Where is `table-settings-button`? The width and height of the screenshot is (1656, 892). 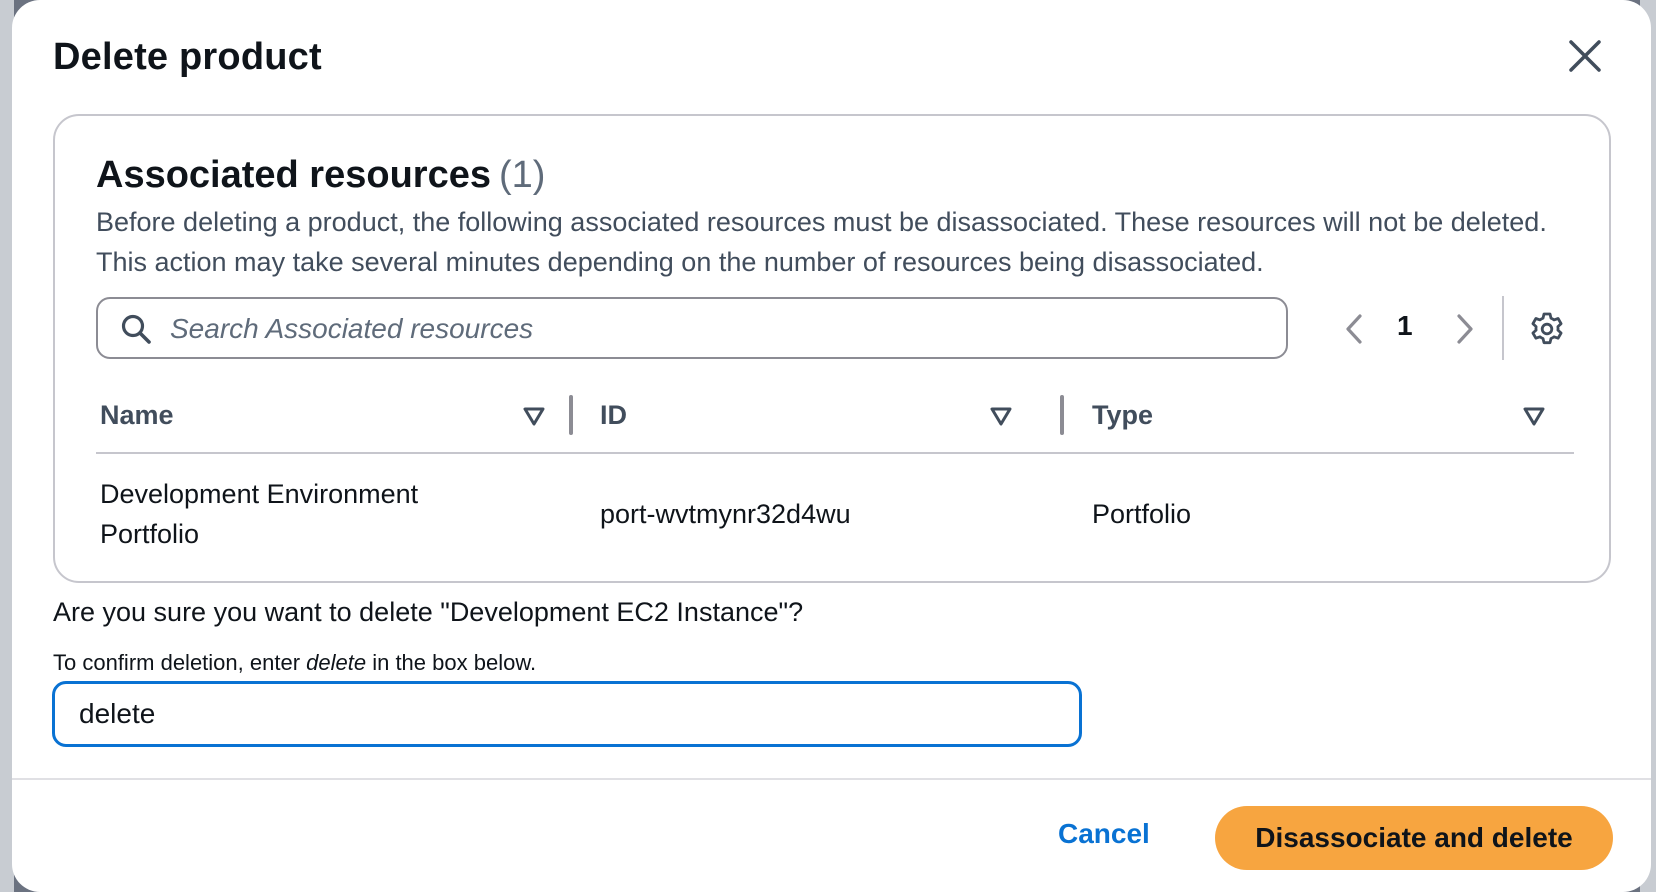 table-settings-button is located at coordinates (1547, 329).